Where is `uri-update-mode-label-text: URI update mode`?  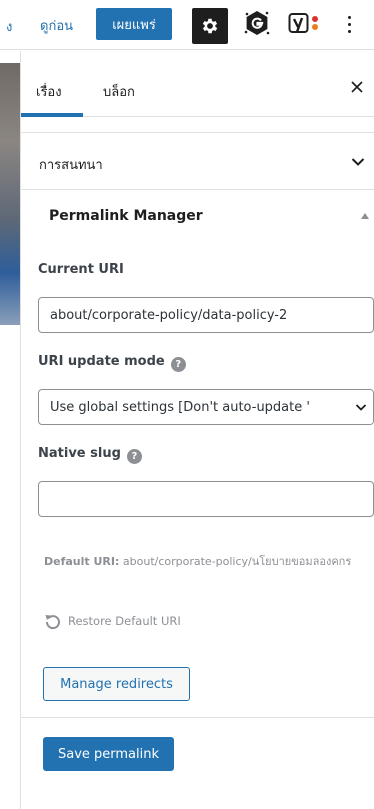 uri-update-mode-label-text: URI update mode is located at coordinates (101, 361).